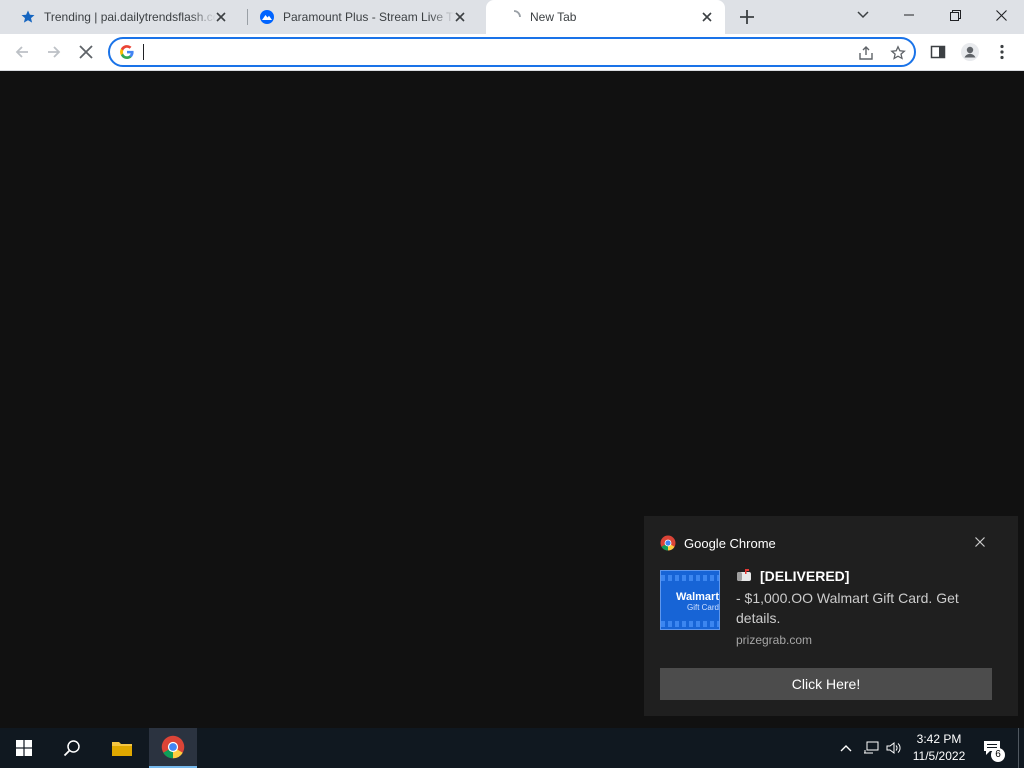  I want to click on address-bar, so click(512, 52).